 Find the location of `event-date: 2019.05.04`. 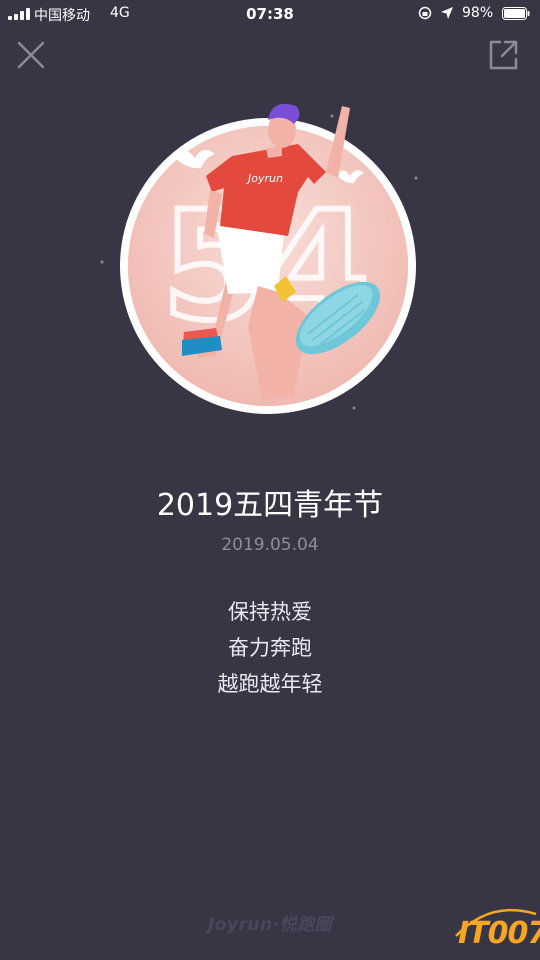

event-date: 2019.05.04 is located at coordinates (270, 545).